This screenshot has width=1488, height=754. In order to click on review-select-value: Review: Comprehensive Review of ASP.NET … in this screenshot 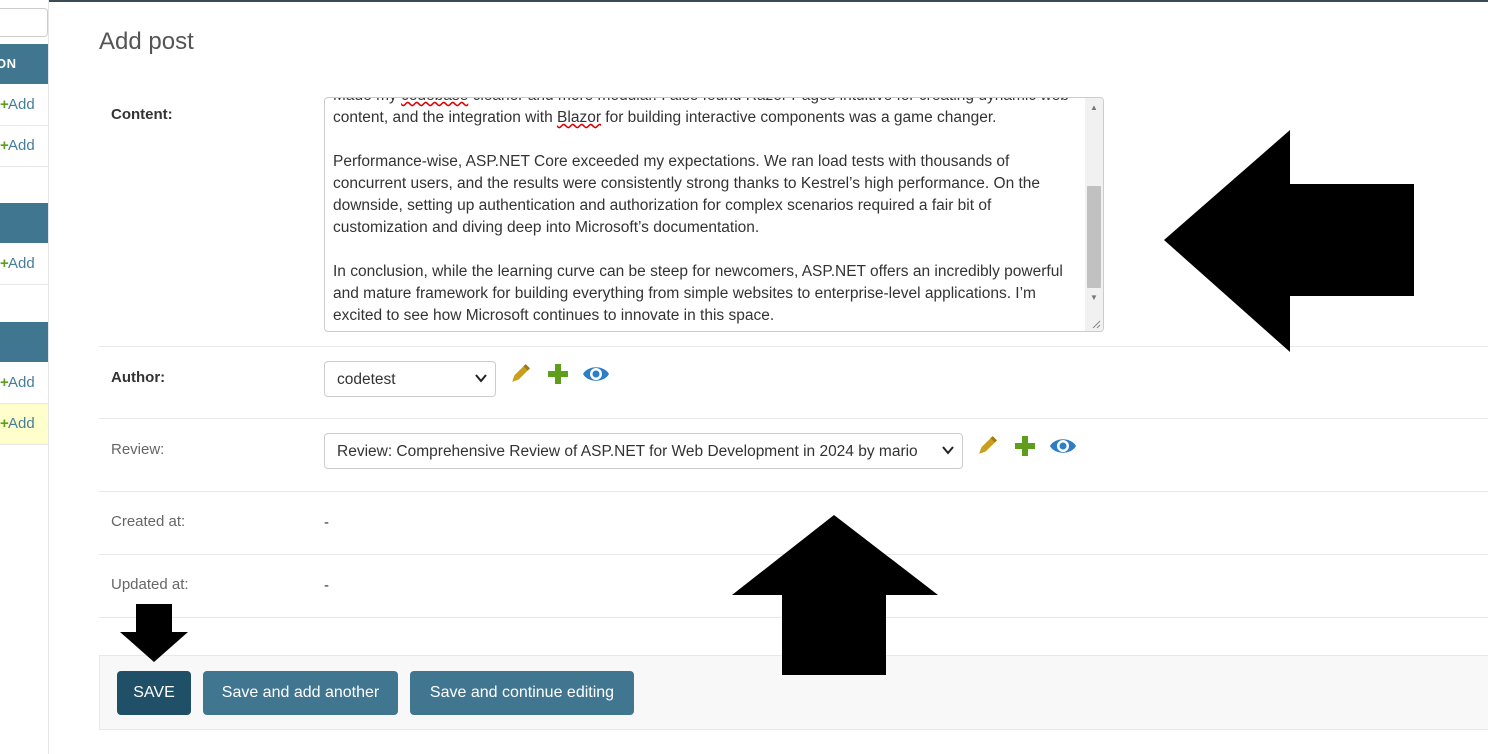, I will do `click(627, 451)`.